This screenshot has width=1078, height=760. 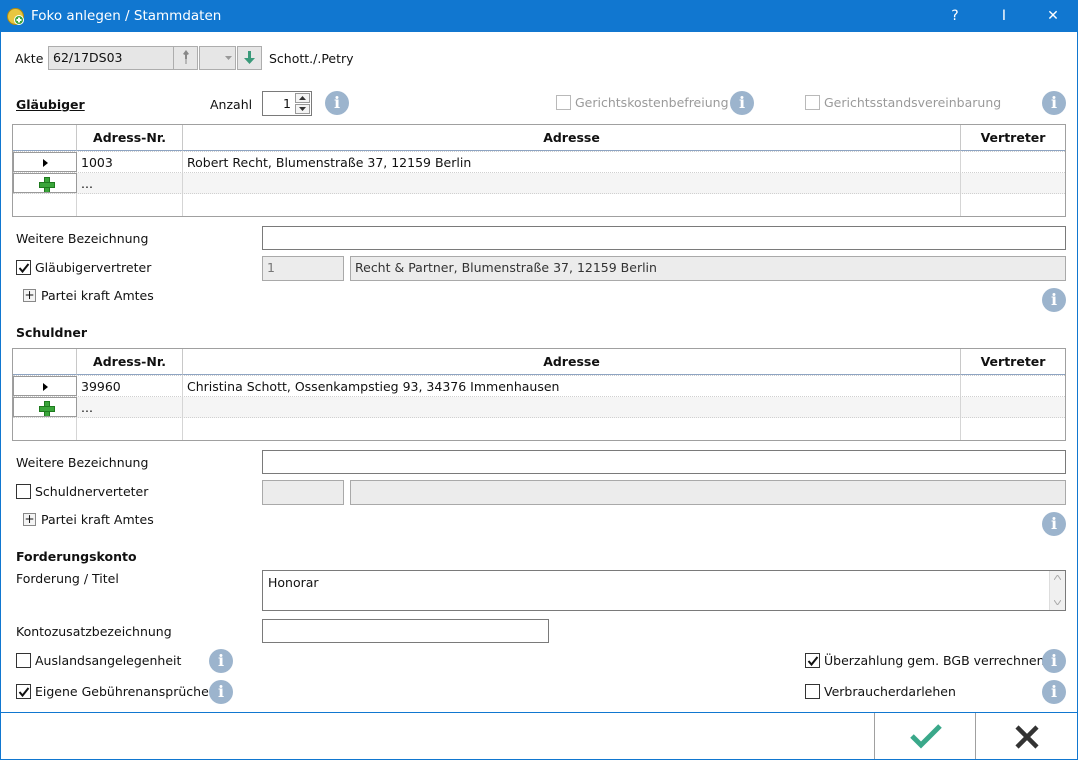 I want to click on forderung-titel-value: Honorar, so click(x=293, y=582).